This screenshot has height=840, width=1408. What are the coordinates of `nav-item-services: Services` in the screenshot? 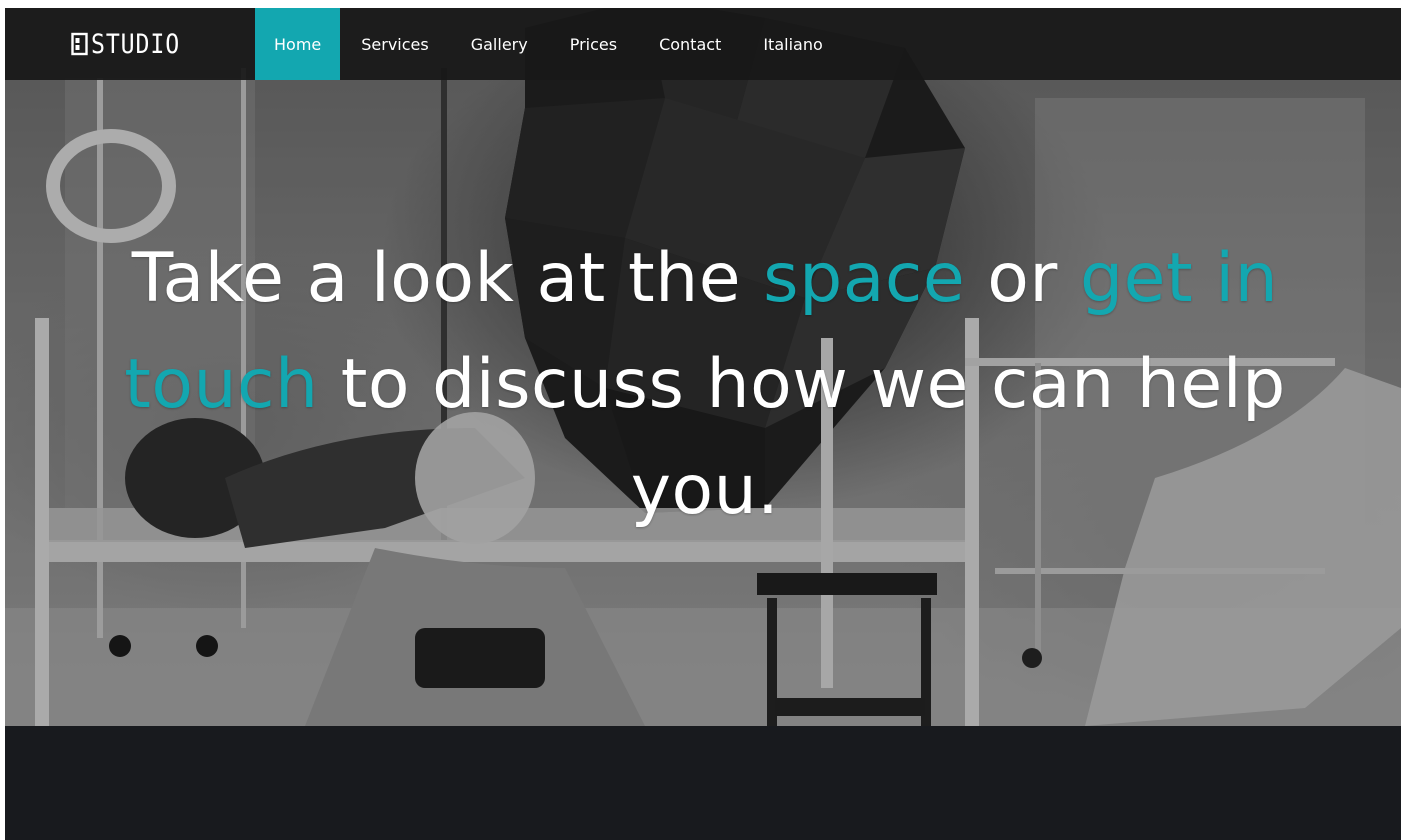 It's located at (394, 44).